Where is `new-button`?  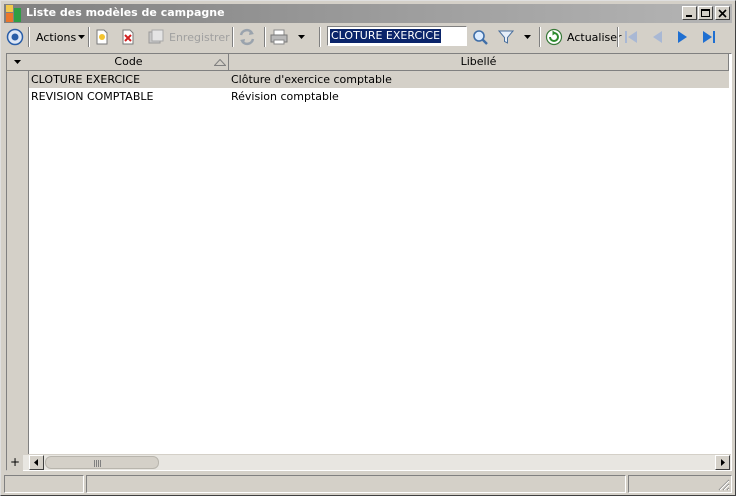 new-button is located at coordinates (102, 37).